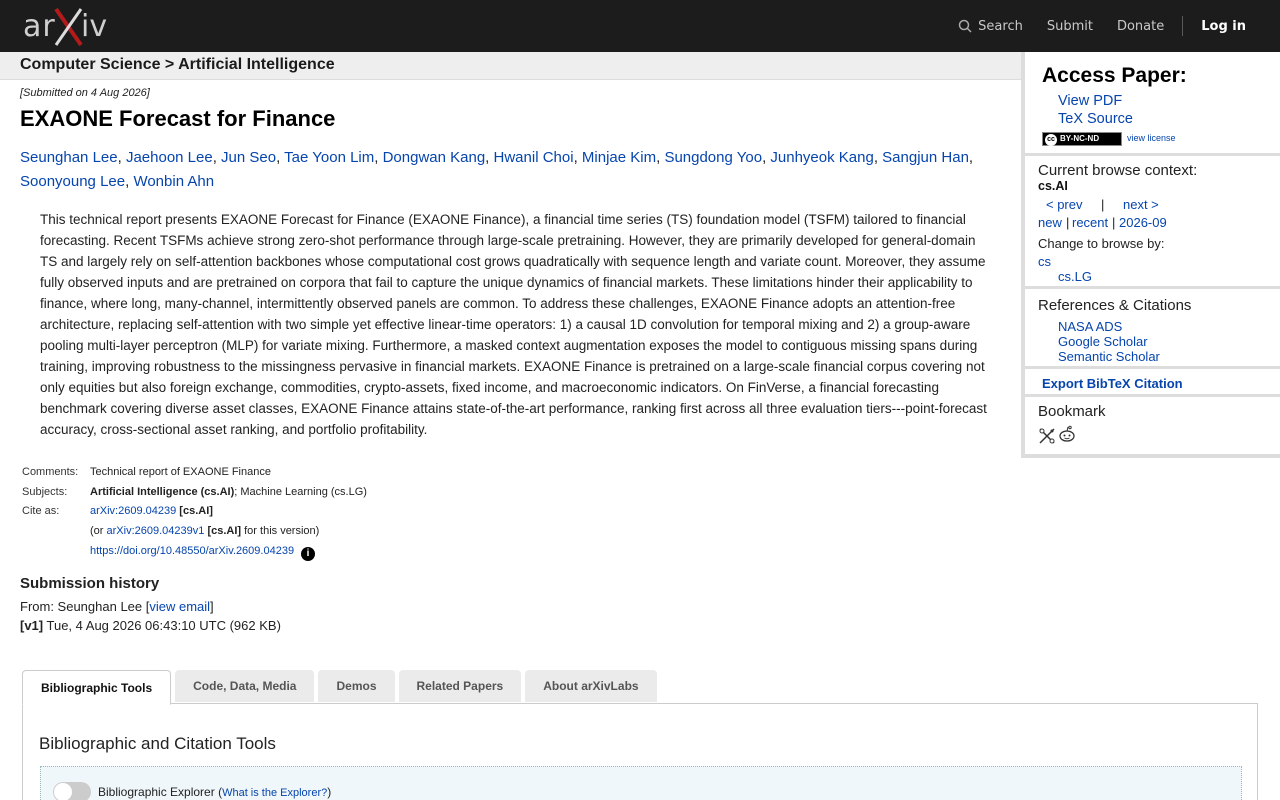 This screenshot has height=800, width=1280. Describe the element at coordinates (1114, 75) in the screenshot. I see `access-paper-heading: Access Paper:` at that location.